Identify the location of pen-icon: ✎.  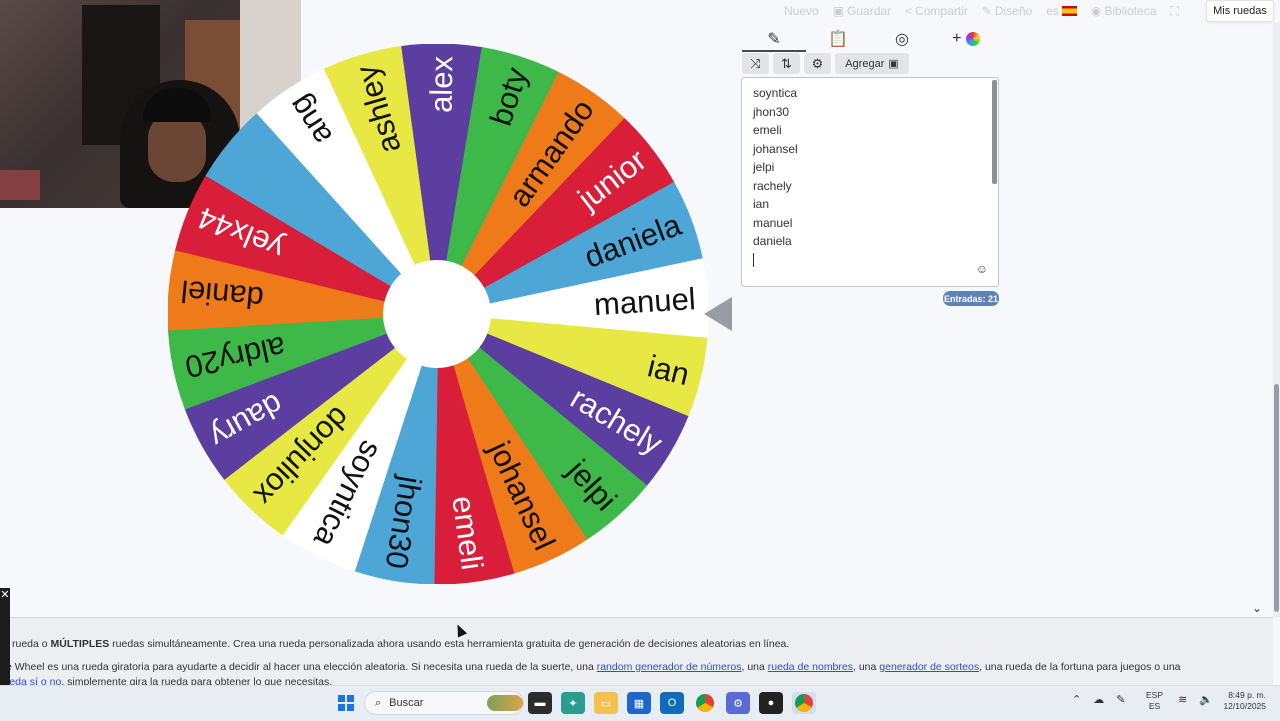
(1120, 699).